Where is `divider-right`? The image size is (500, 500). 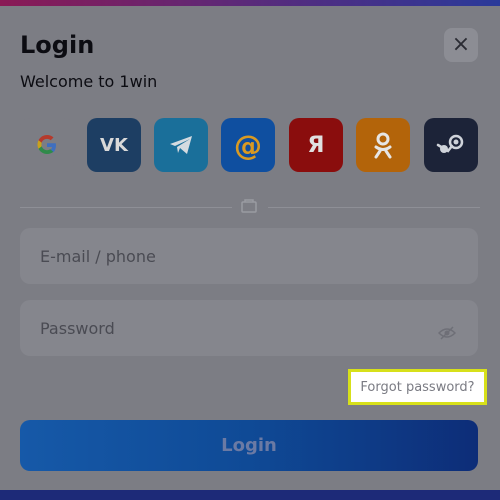
divider-right is located at coordinates (374, 207).